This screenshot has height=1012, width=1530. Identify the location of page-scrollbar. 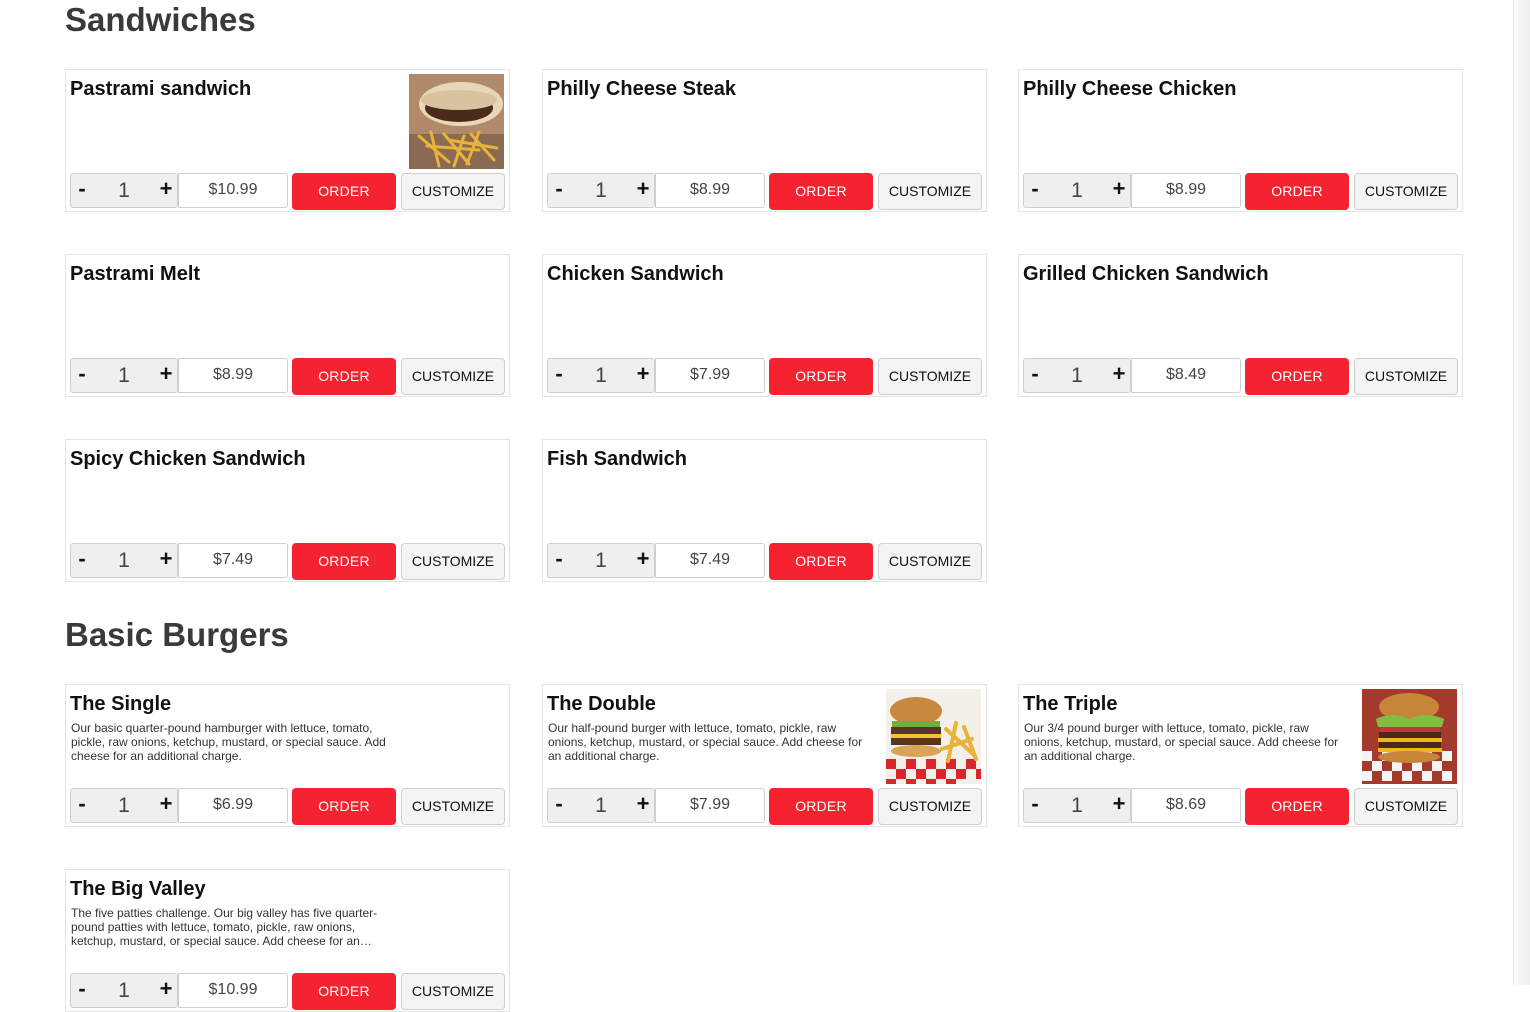
(1521, 492).